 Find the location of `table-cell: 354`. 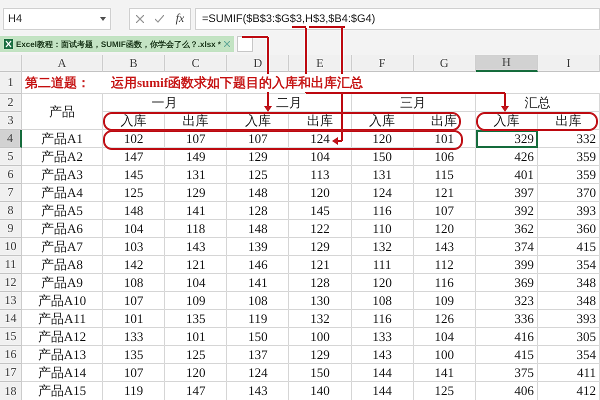

table-cell: 354 is located at coordinates (569, 355).